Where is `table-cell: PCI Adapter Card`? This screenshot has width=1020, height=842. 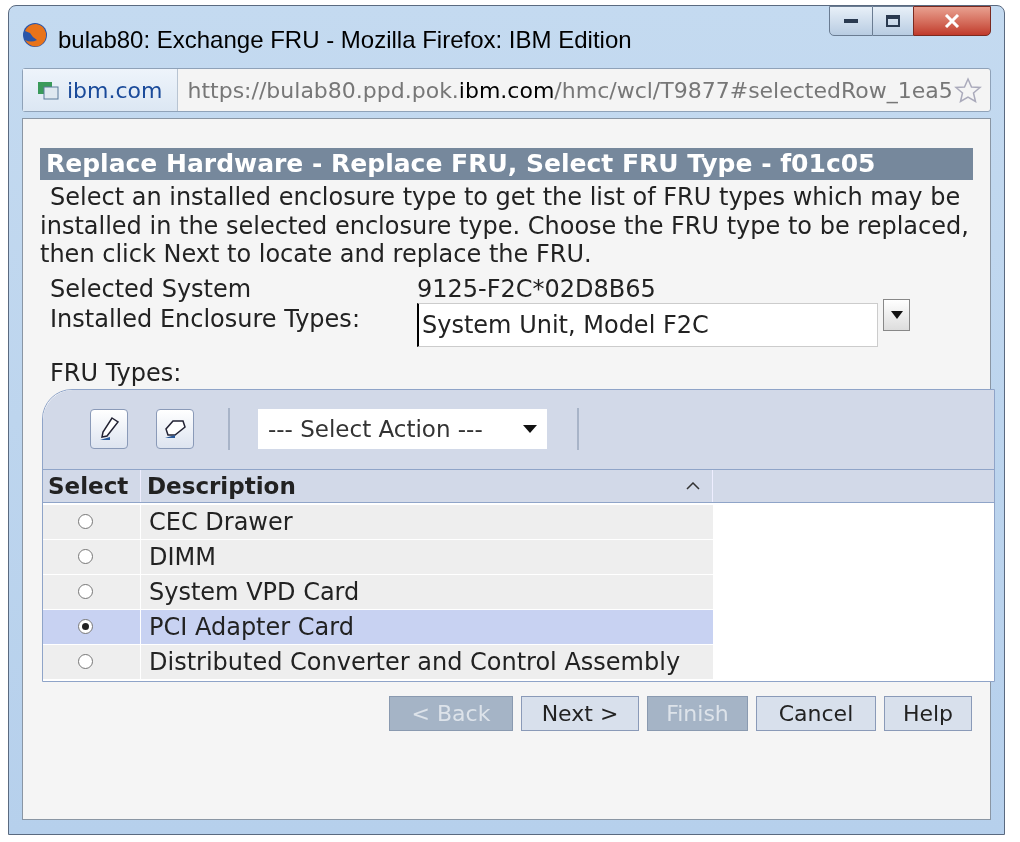
table-cell: PCI Adapter Card is located at coordinates (427, 626).